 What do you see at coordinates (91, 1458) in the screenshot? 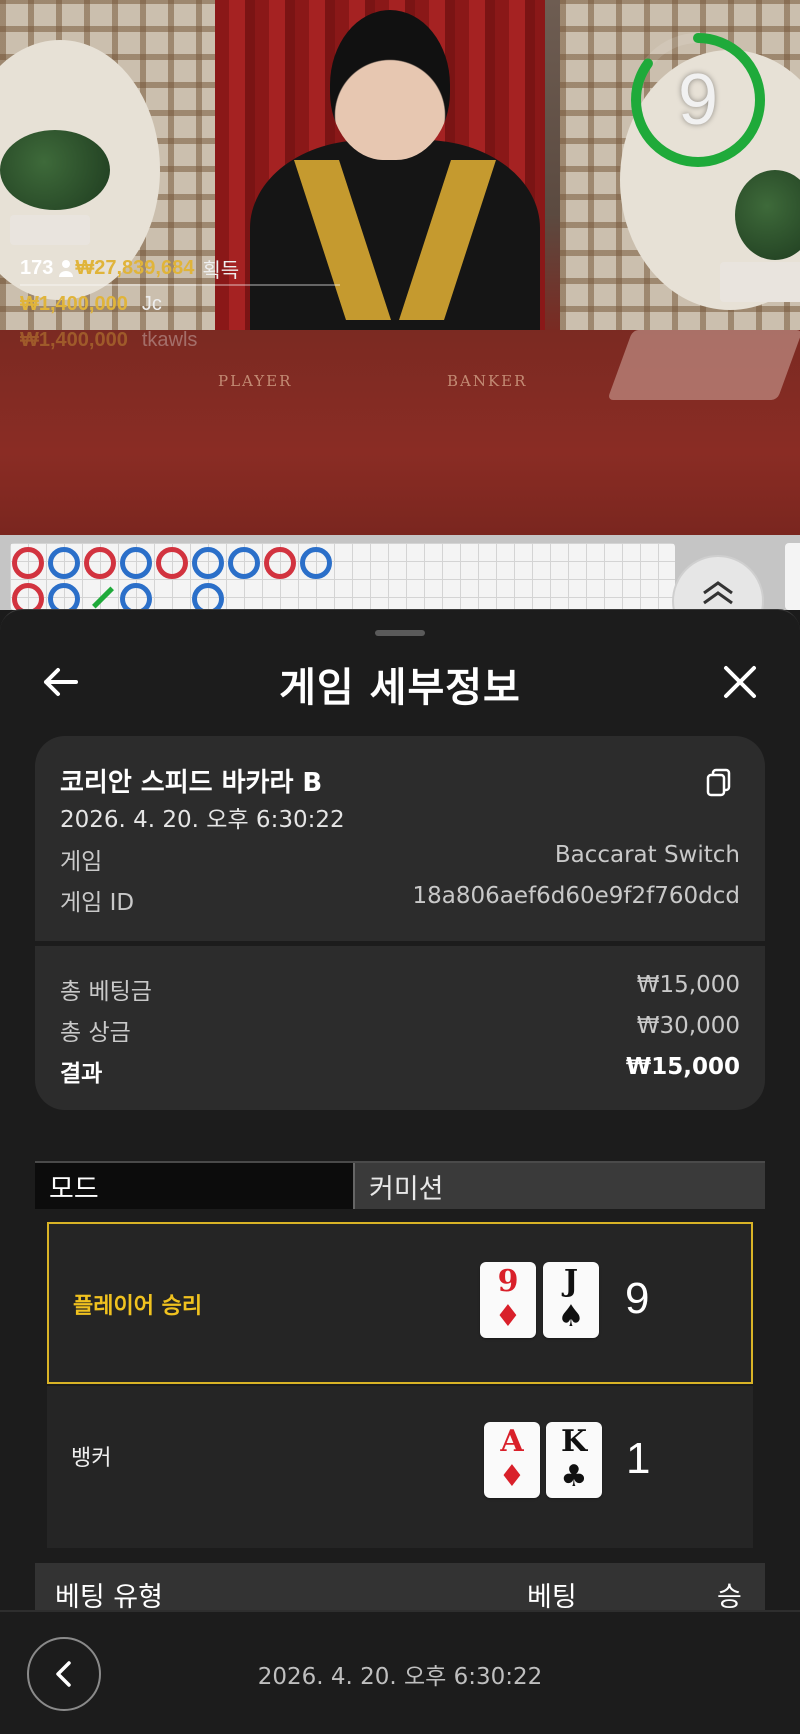
I see `banker-label: 뱅커` at bounding box center [91, 1458].